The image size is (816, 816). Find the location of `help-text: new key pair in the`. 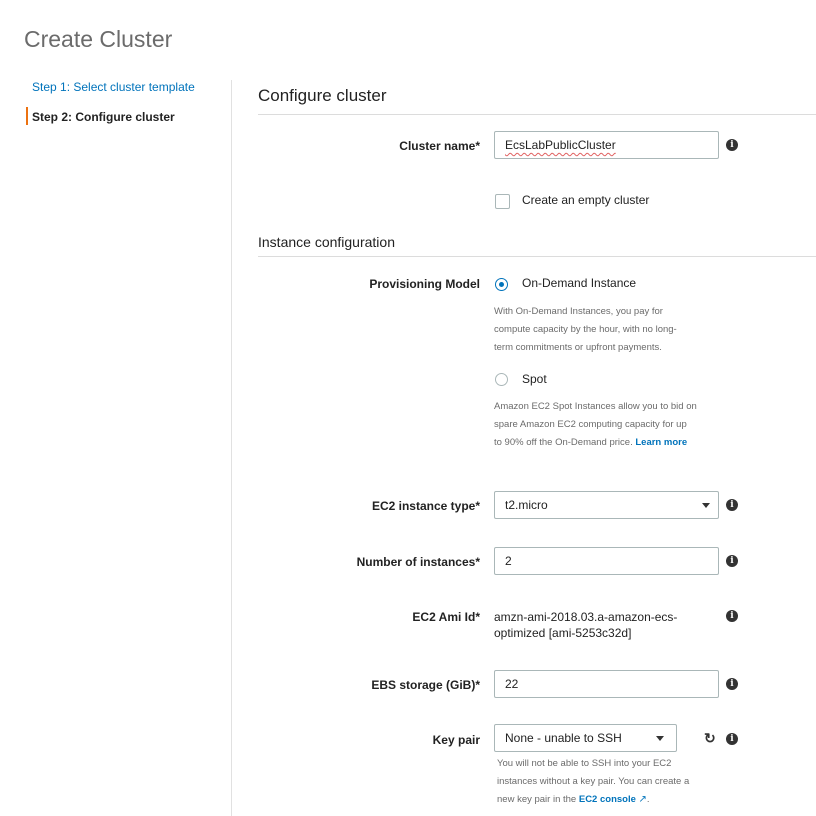

help-text: new key pair in the is located at coordinates (537, 799).